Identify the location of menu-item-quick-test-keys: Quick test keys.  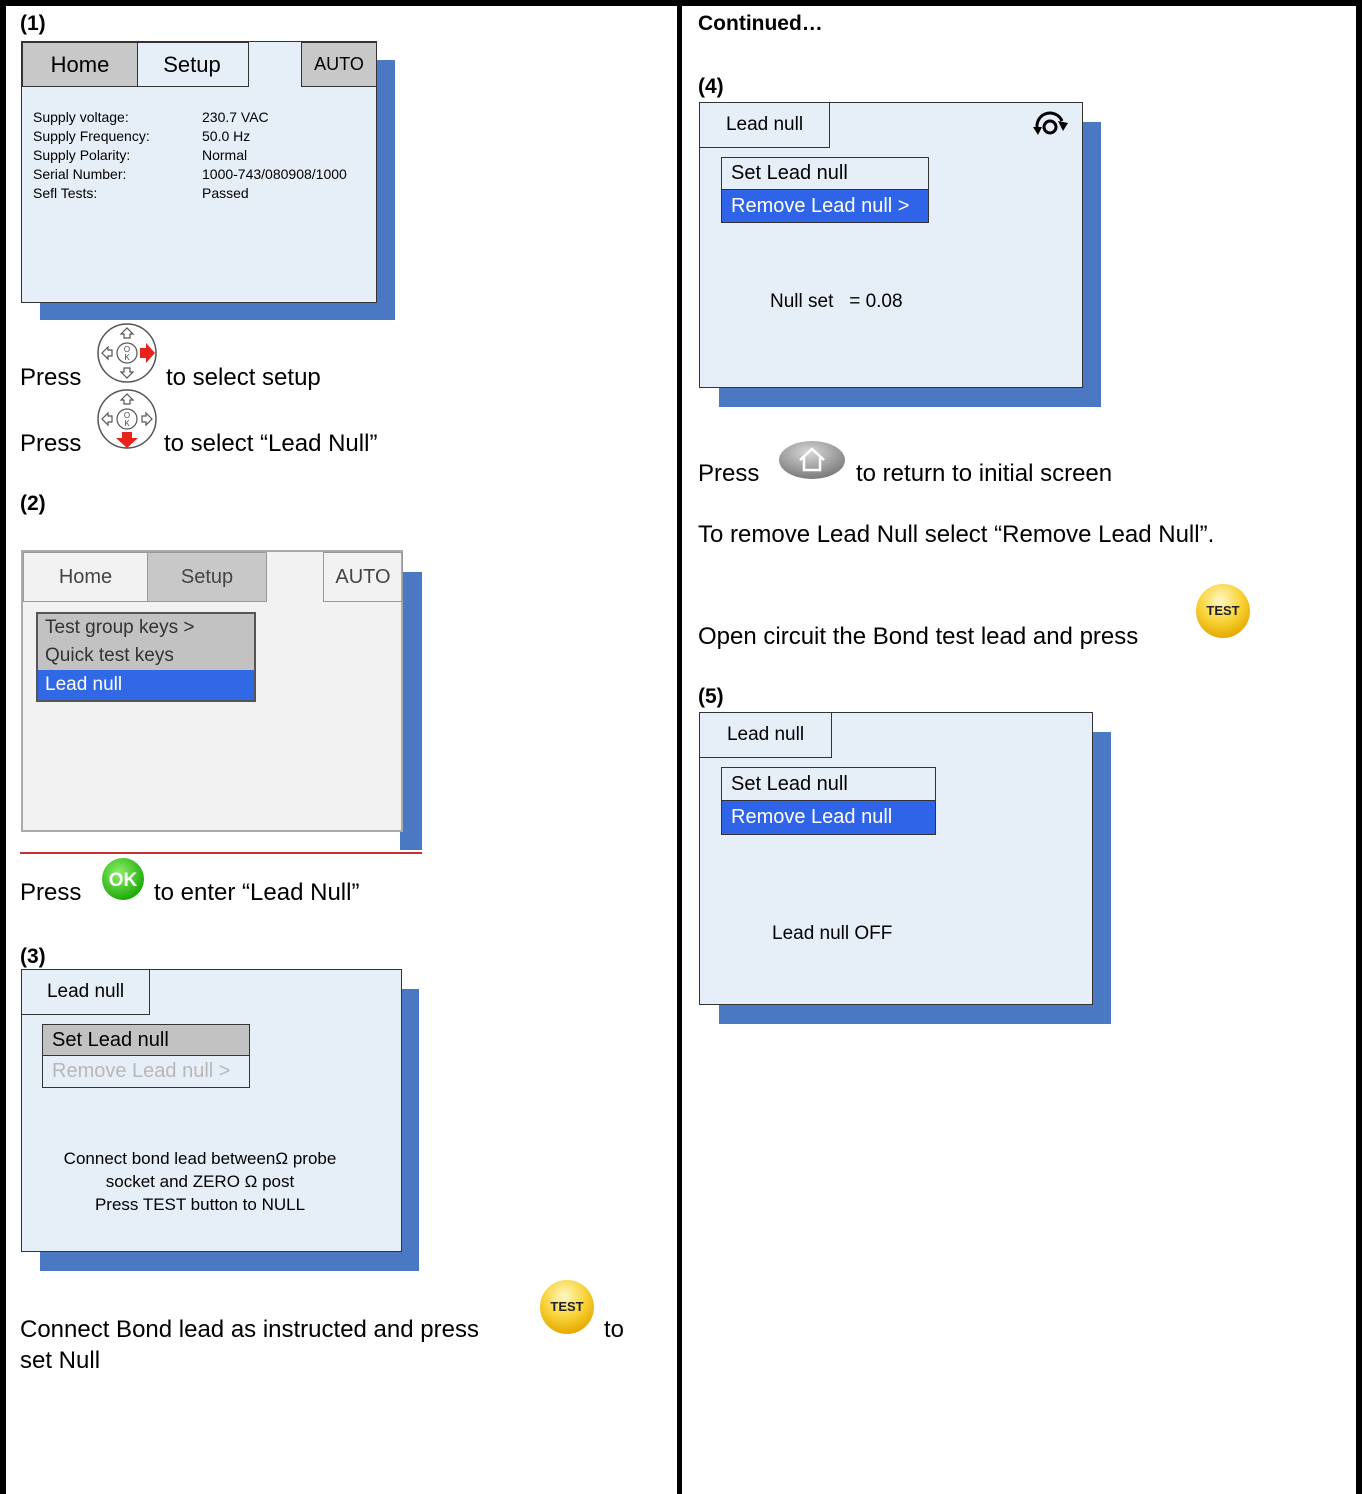
(146, 656).